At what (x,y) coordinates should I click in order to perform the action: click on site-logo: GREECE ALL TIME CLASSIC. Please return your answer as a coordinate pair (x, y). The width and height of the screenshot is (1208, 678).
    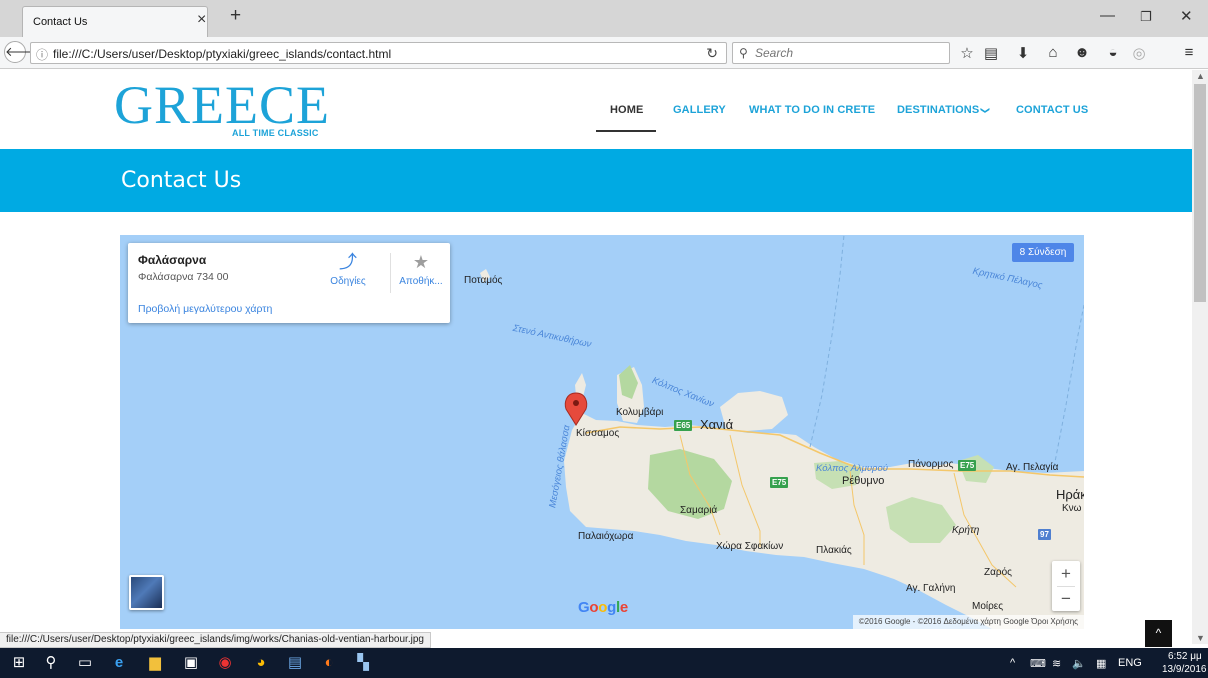
    Looking at the image, I should click on (229, 112).